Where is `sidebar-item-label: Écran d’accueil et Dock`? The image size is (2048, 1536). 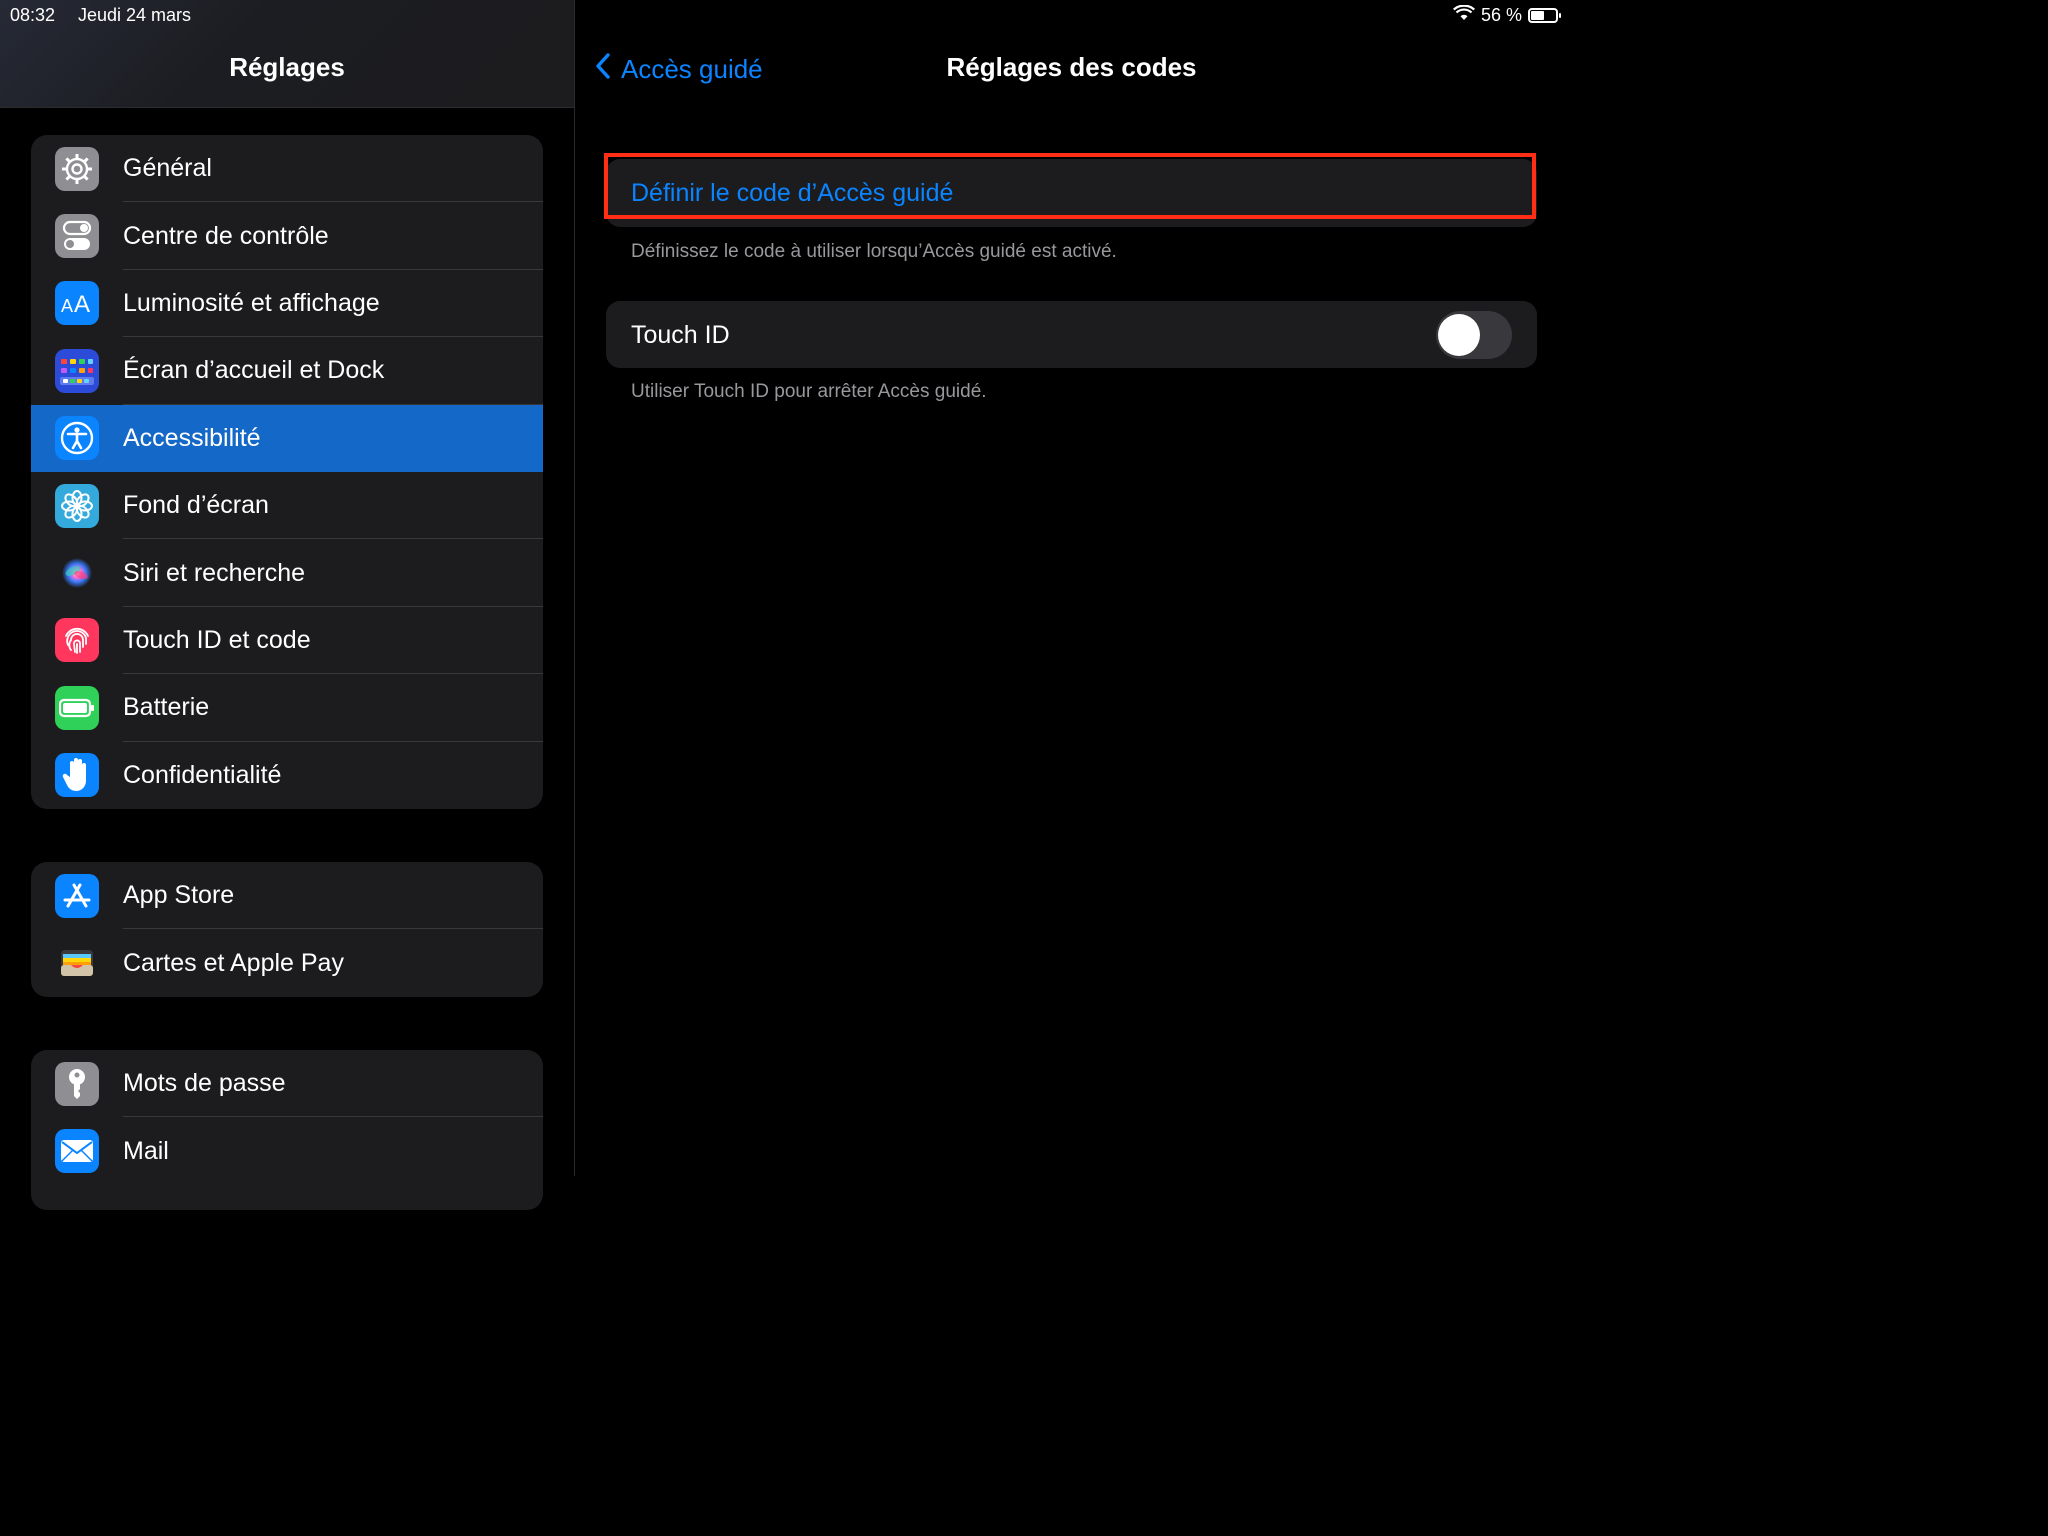
sidebar-item-label: Écran d’accueil et Dock is located at coordinates (254, 370).